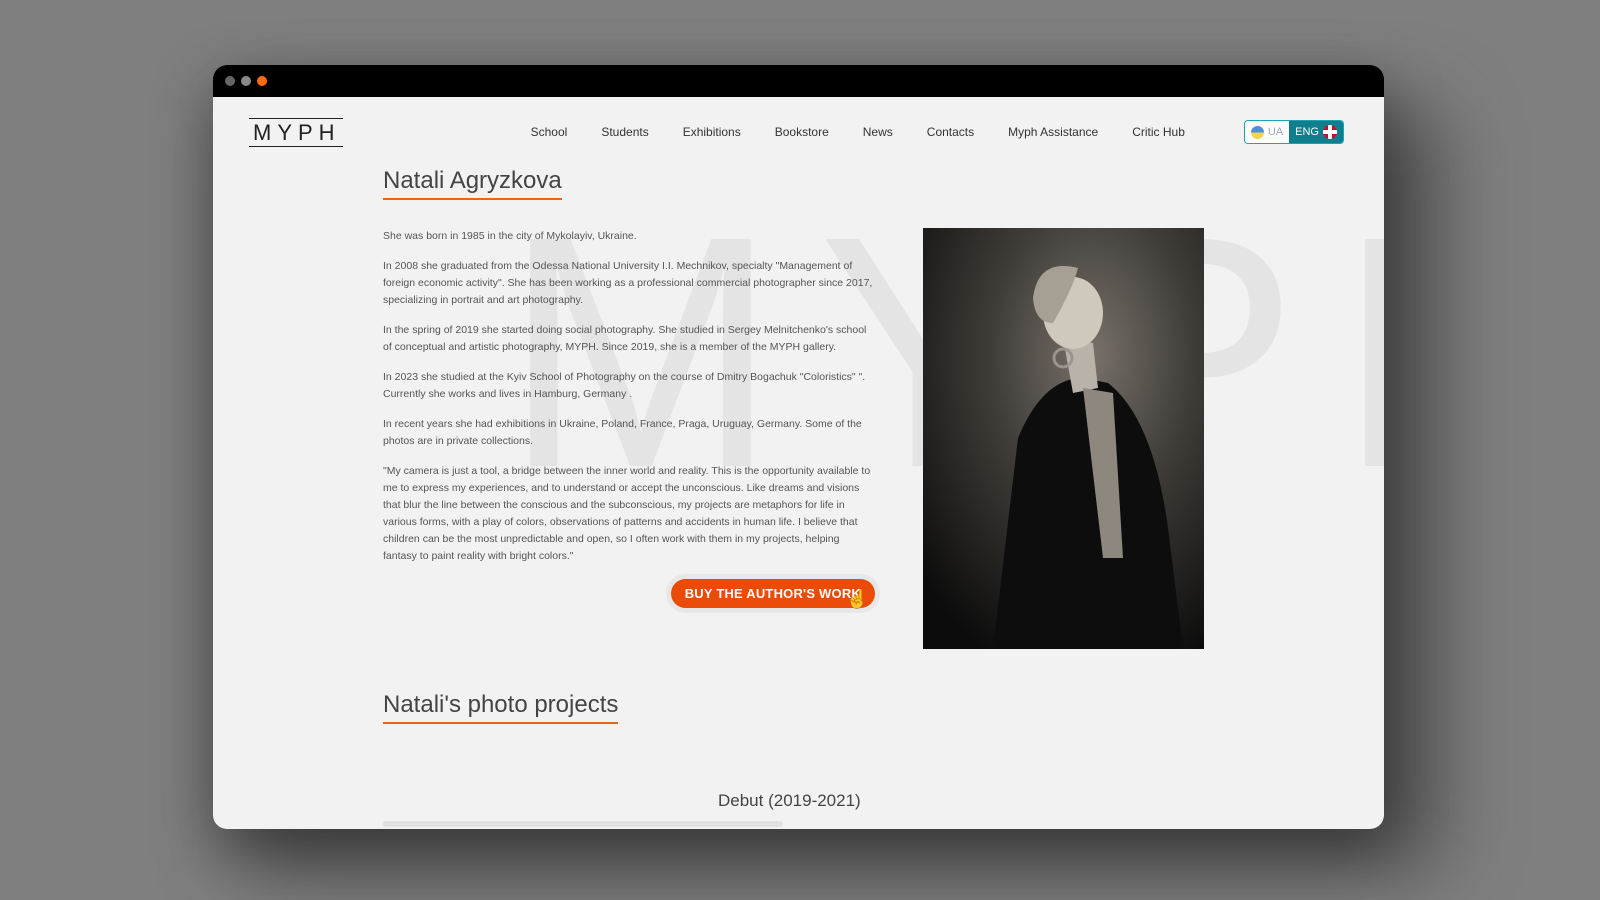 This screenshot has height=900, width=1600. I want to click on hand-cursor-icon: ☝, so click(857, 599).